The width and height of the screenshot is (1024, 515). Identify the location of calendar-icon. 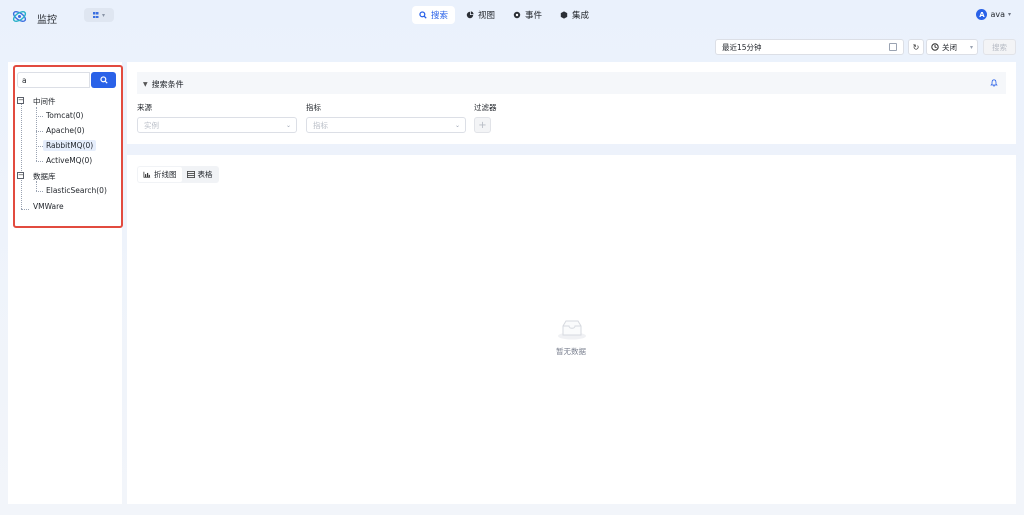
(893, 47).